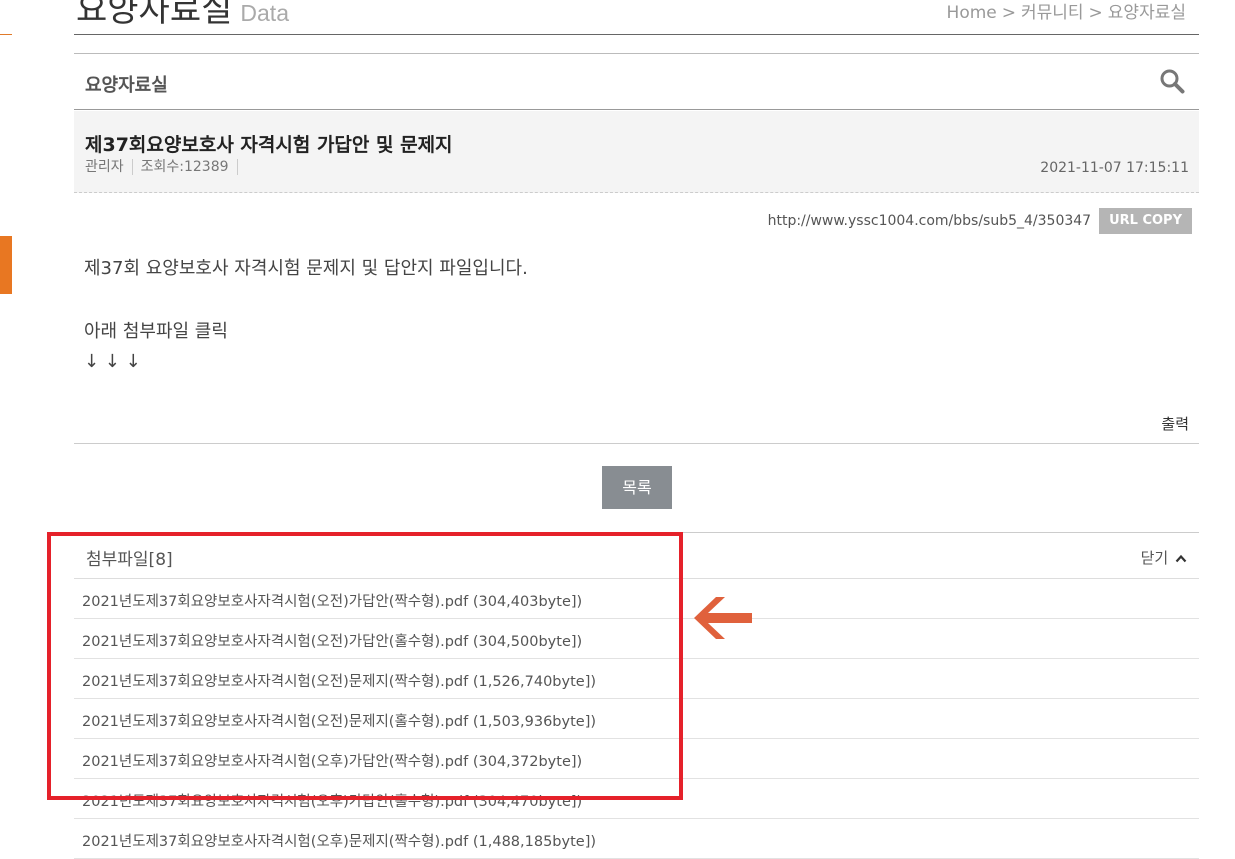 The height and width of the screenshot is (859, 1235). Describe the element at coordinates (1147, 13) in the screenshot. I see `breadcrumb-current: 요양자료실` at that location.